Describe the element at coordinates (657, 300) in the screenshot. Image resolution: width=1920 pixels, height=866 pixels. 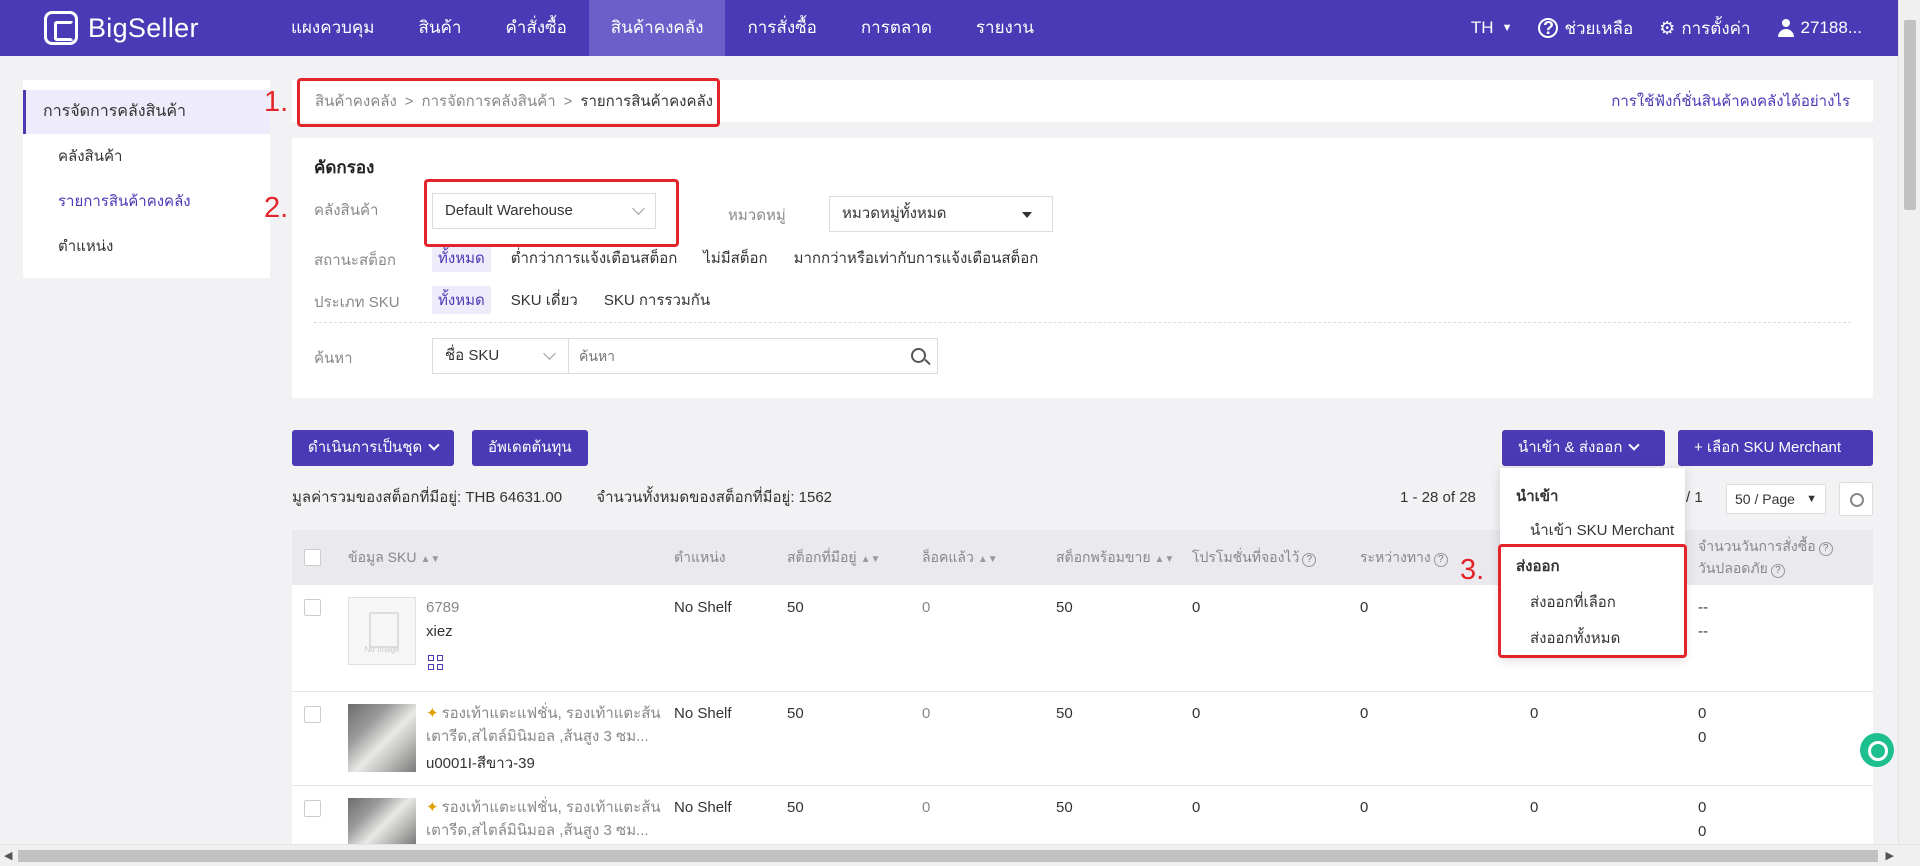
I see `sku-type-combined: SKU การรวมกัน` at that location.